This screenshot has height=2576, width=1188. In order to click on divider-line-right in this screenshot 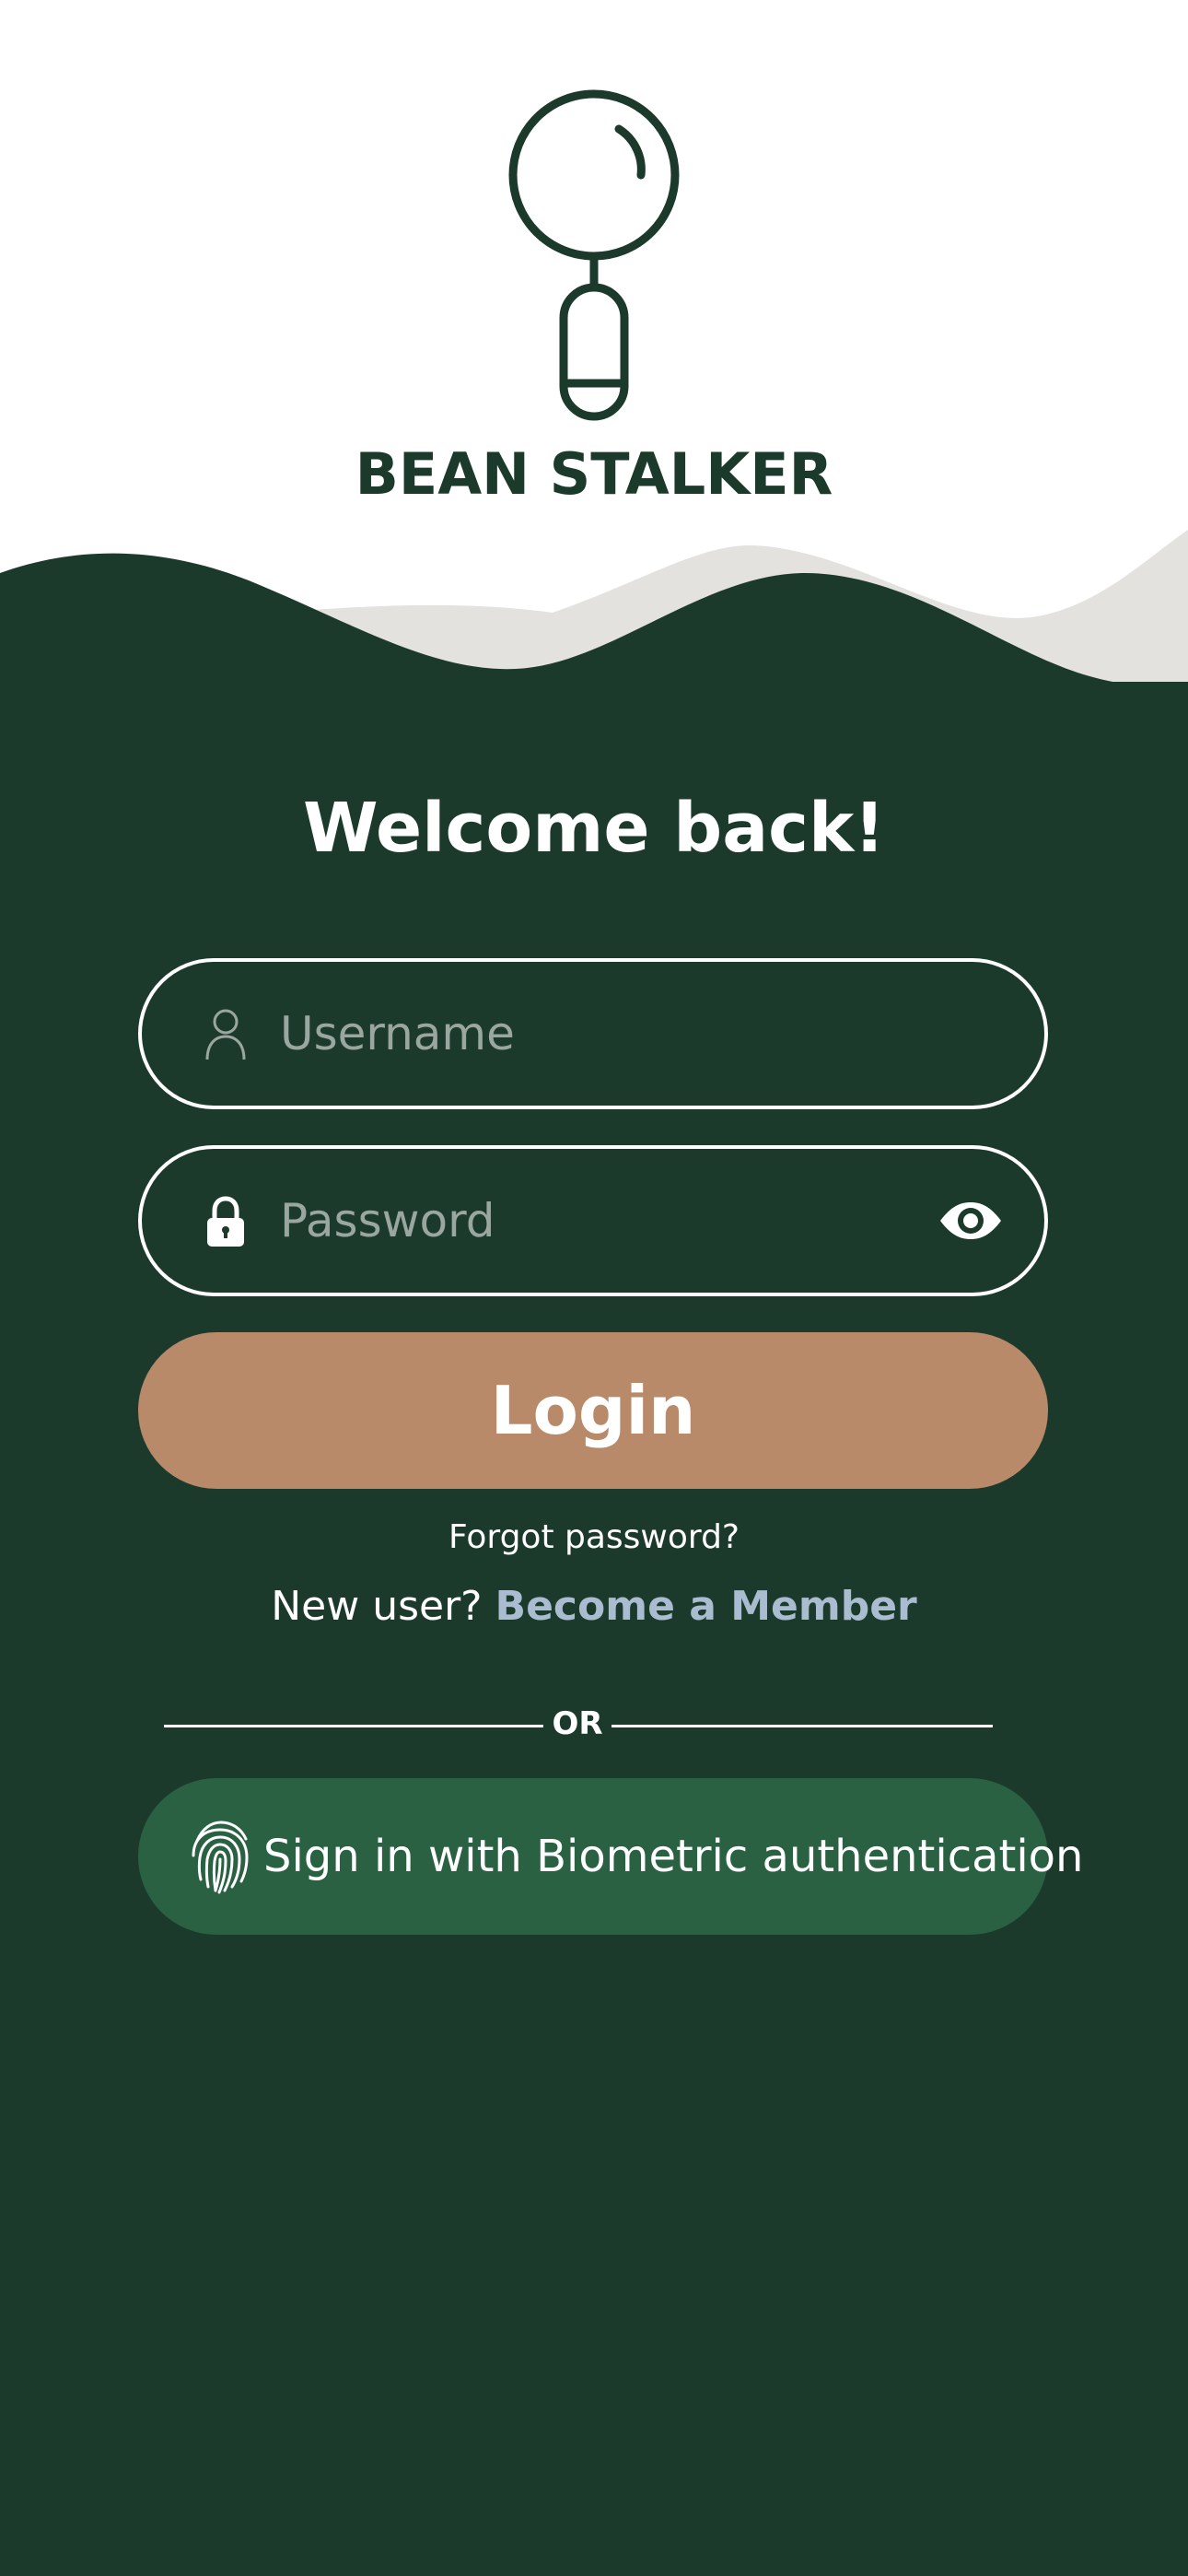, I will do `click(802, 1726)`.